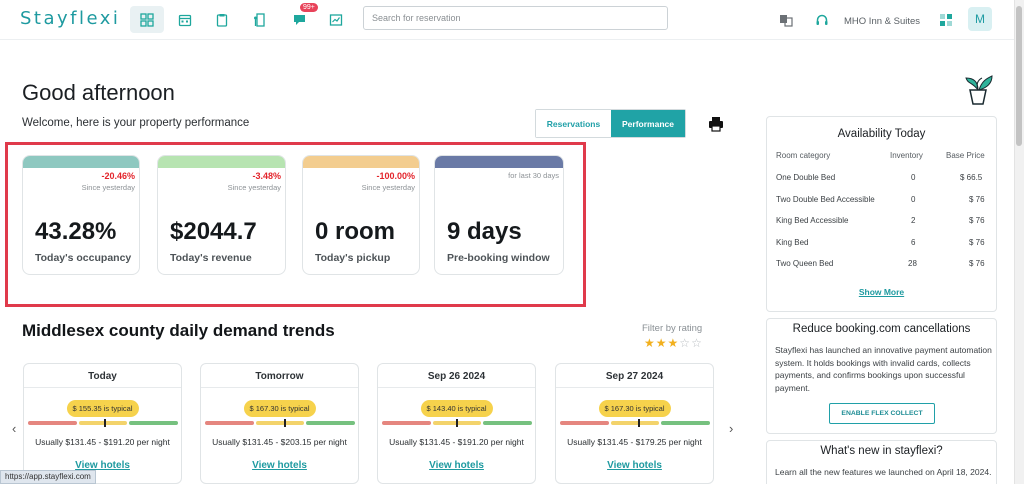 This screenshot has width=1024, height=484. Describe the element at coordinates (102, 408) in the screenshot. I see `typical-price-pill: $ 155.35 is typical` at that location.